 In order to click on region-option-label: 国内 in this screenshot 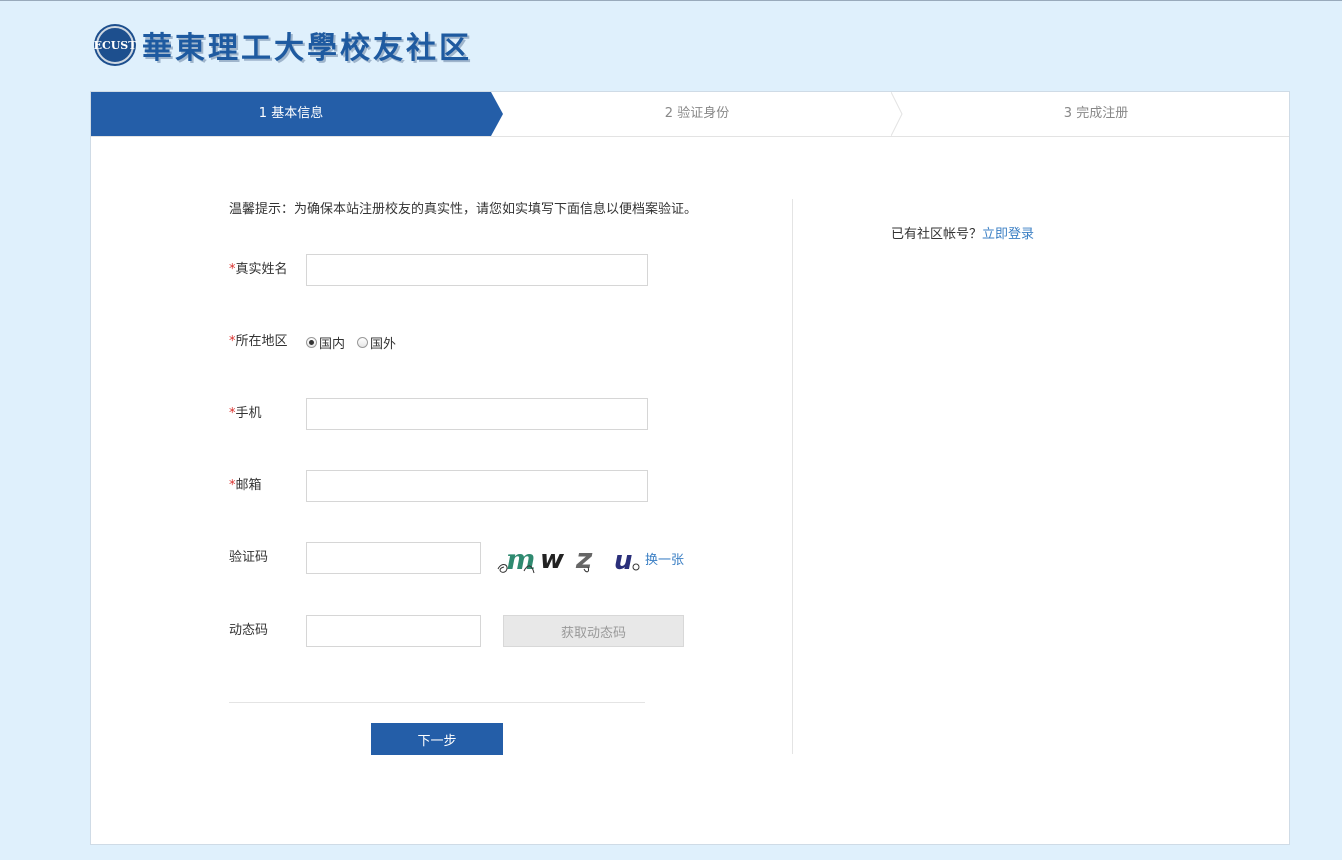, I will do `click(332, 344)`.